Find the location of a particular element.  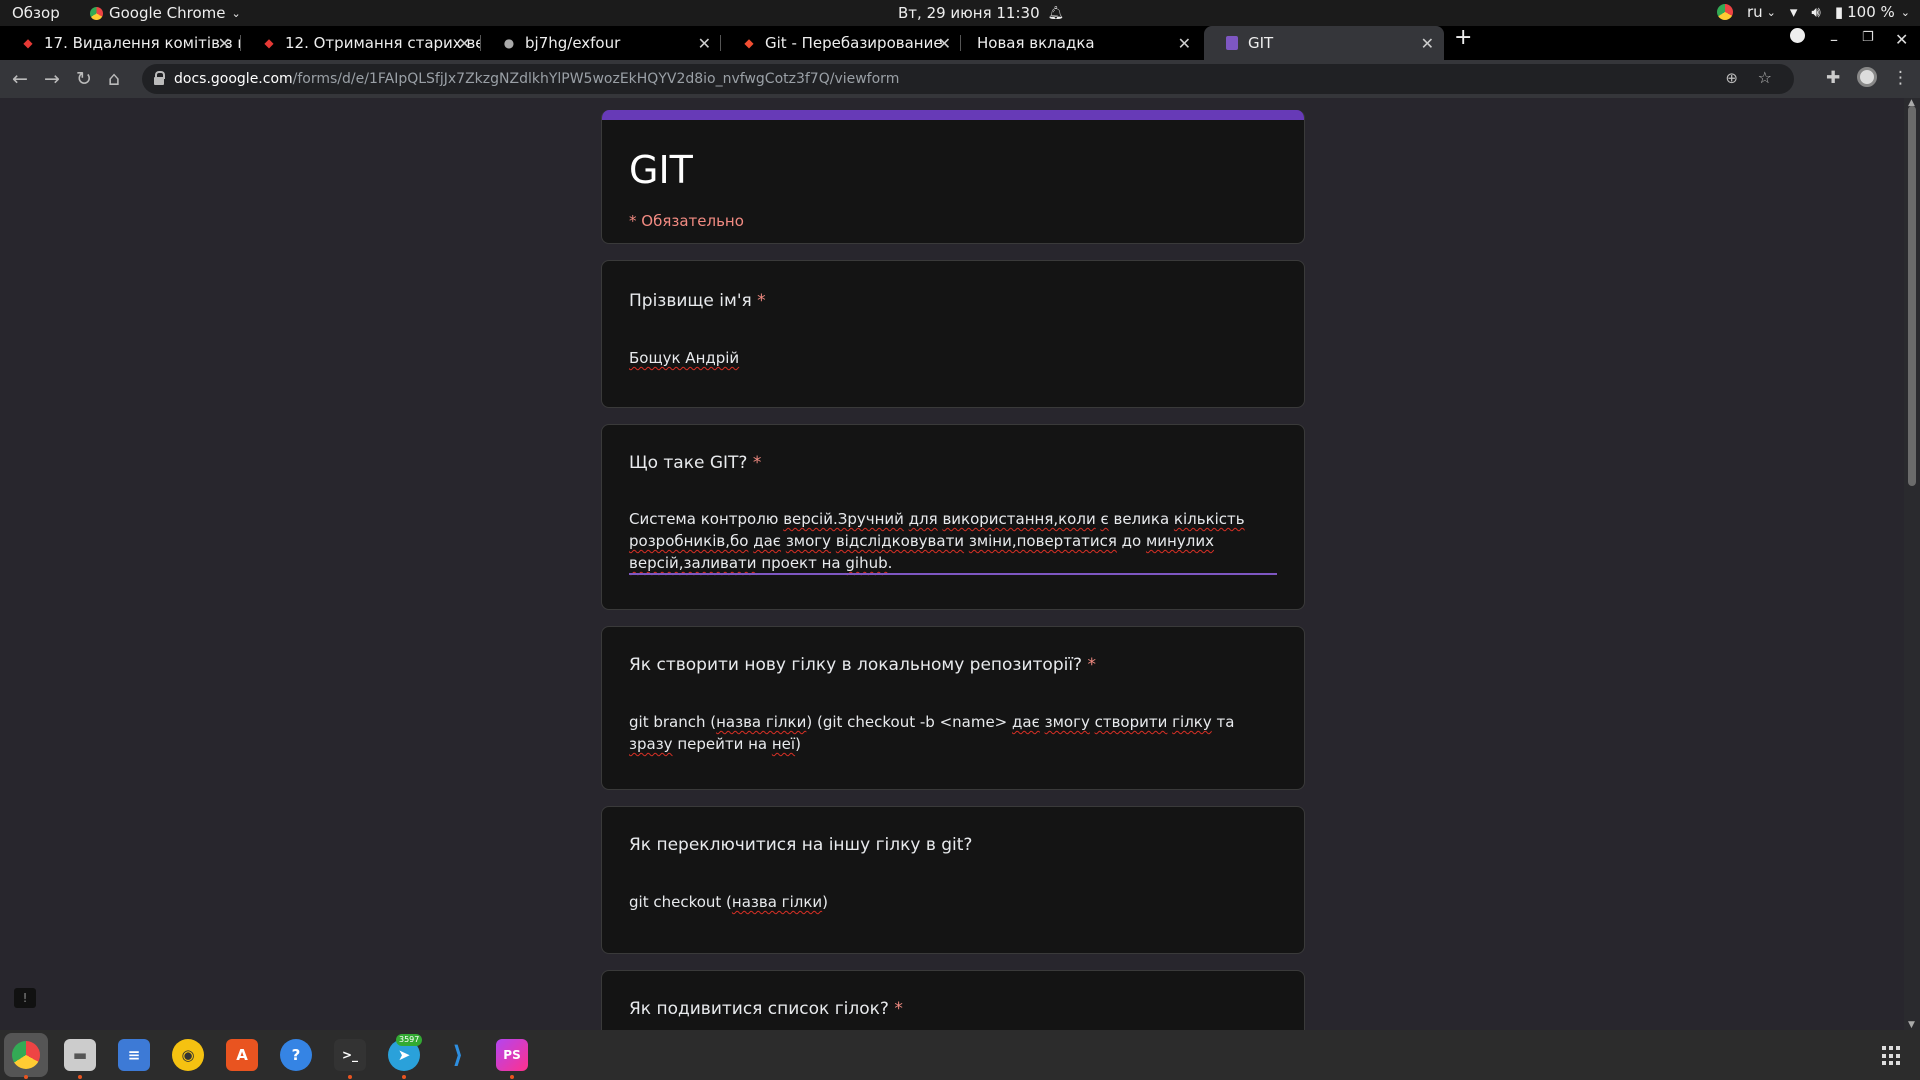

tab-title: Новая вкладка is located at coordinates (1036, 43).